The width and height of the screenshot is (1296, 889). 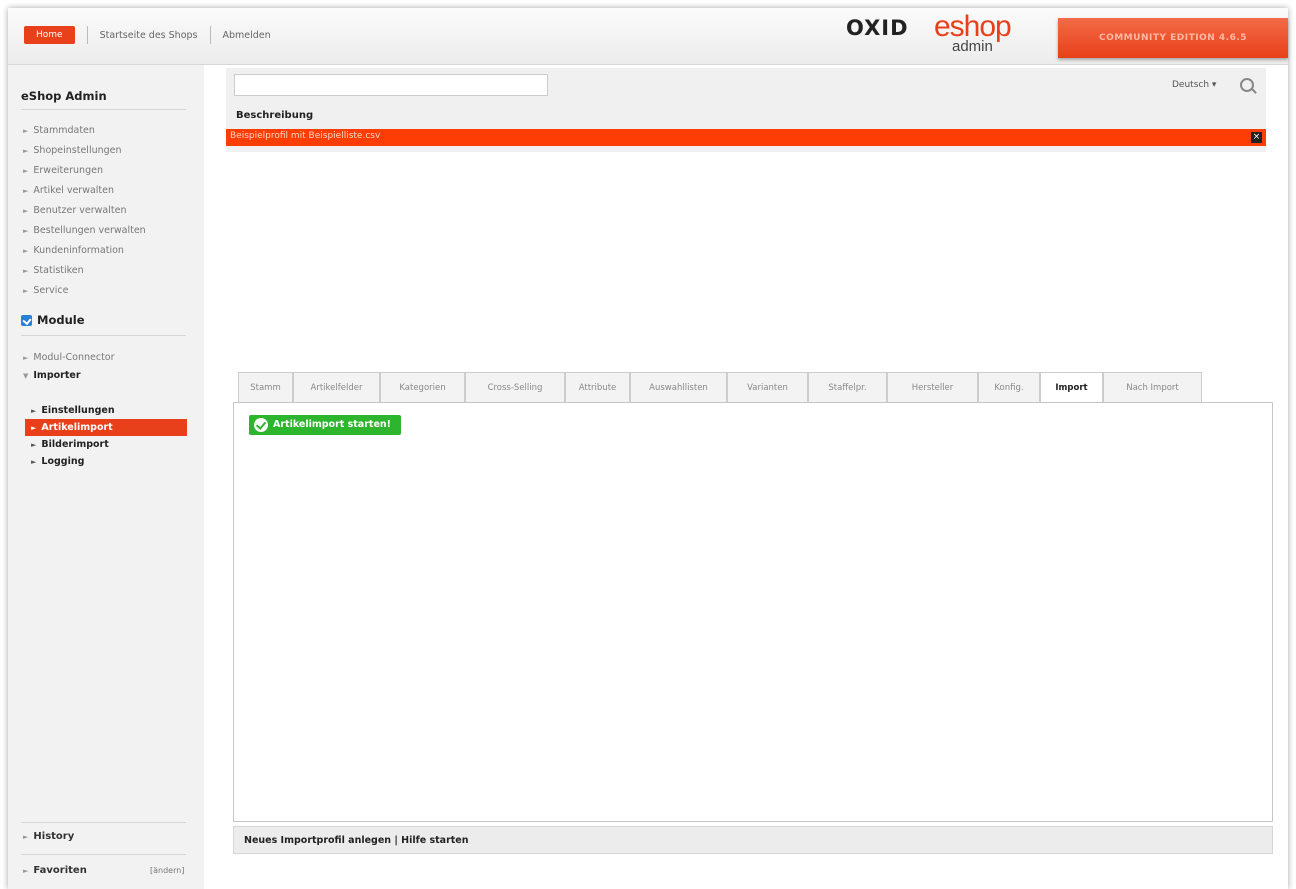 I want to click on sidebar-item-bilderimport: ► Bilderimport, so click(x=106, y=444).